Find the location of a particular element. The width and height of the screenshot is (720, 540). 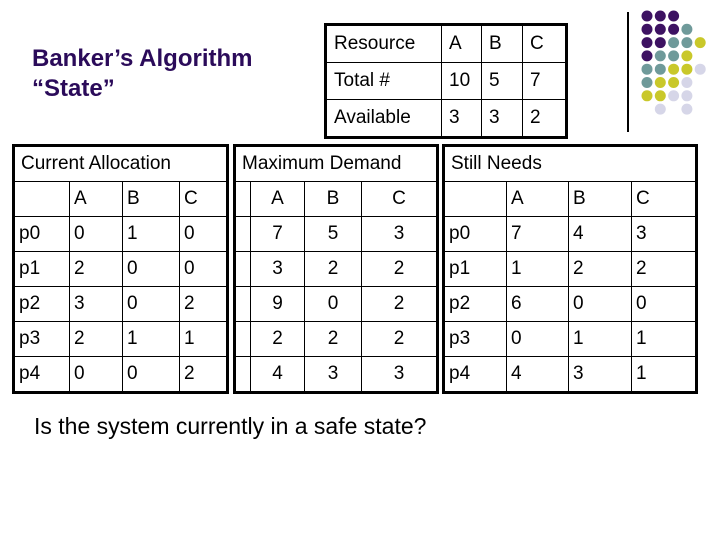

table-row: 322 is located at coordinates (336, 269).